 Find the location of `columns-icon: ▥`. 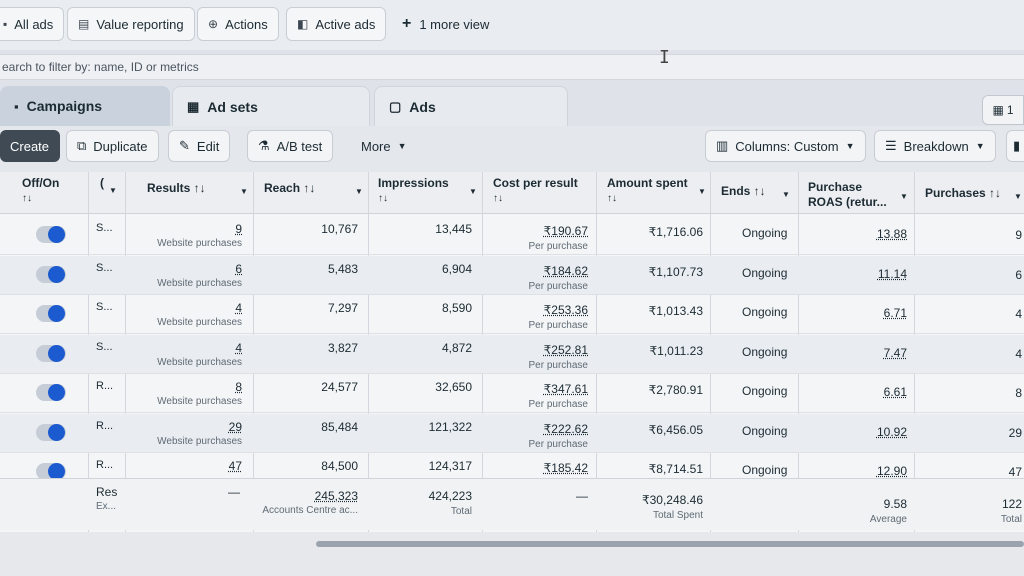

columns-icon: ▥ is located at coordinates (722, 145).